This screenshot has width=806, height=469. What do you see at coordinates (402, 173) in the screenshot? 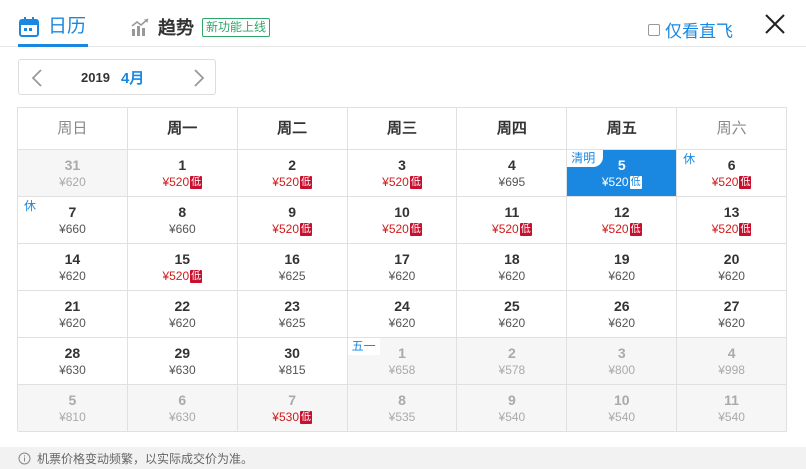
I see `calendar-day-cell: 3 ¥520 低` at bounding box center [402, 173].